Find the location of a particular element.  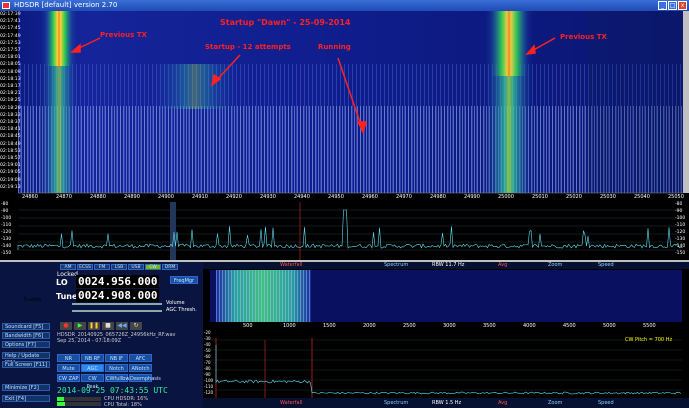

af-tick-label: 4500 is located at coordinates (569, 326).